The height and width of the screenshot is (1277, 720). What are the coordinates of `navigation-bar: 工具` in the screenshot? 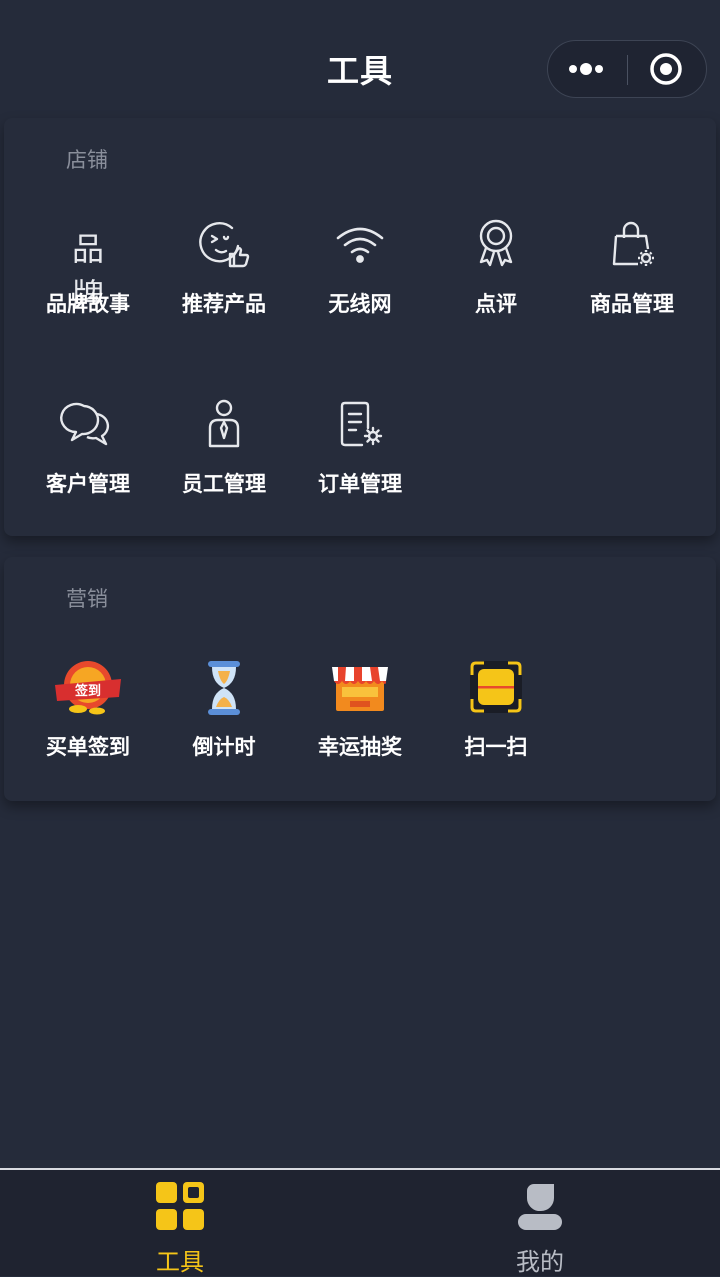 It's located at (360, 58).